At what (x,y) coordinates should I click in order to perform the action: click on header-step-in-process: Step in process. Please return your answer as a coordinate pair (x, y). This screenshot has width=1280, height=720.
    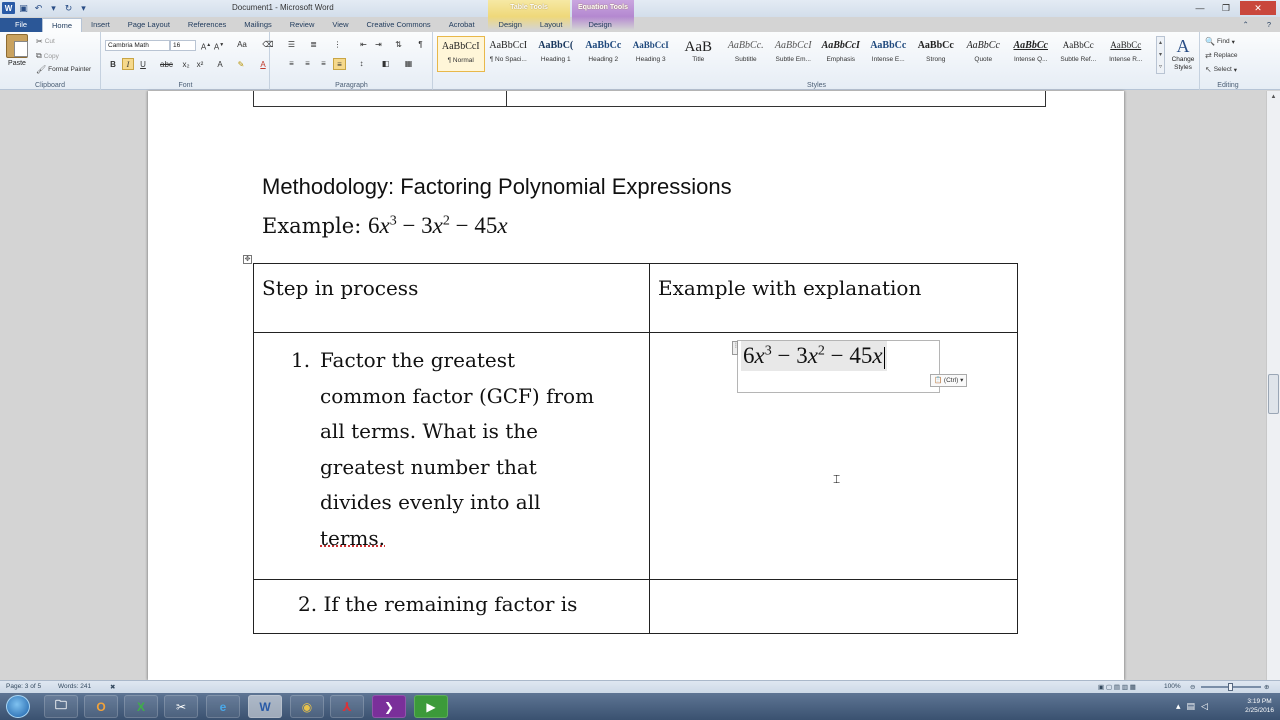
    Looking at the image, I should click on (451, 298).